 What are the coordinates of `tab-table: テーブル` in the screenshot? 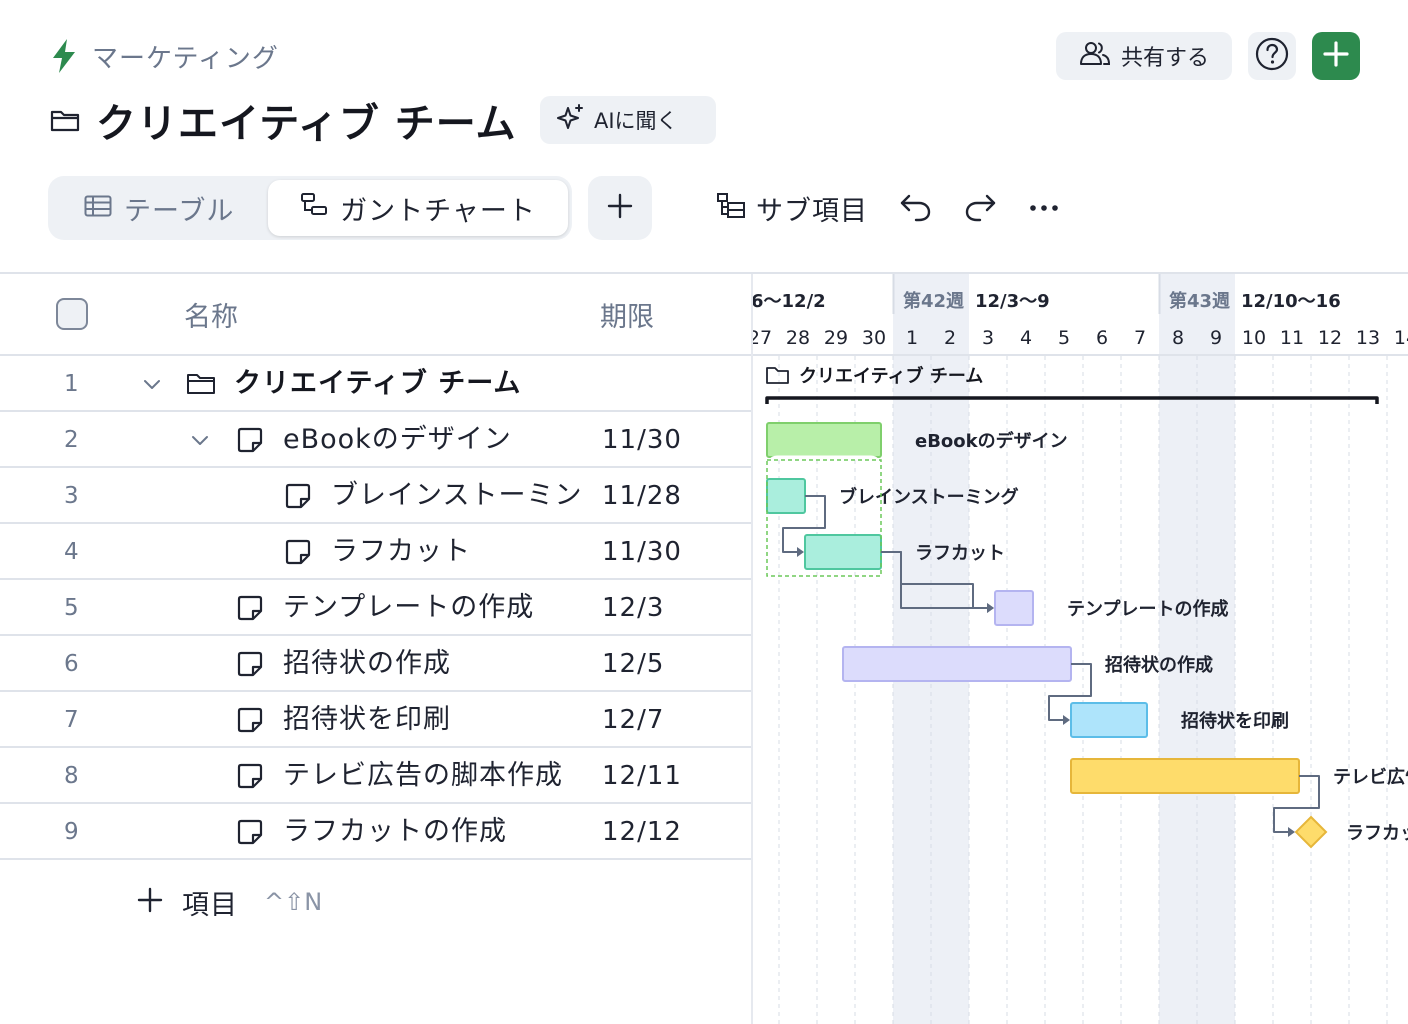 It's located at (159, 208).